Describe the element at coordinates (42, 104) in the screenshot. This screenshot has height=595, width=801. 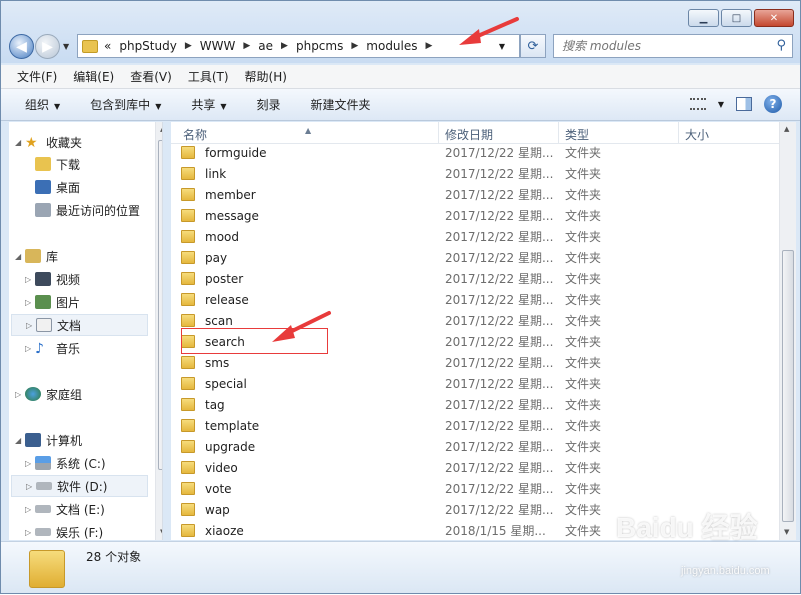
I see `organize-button: 组织 ▼` at that location.